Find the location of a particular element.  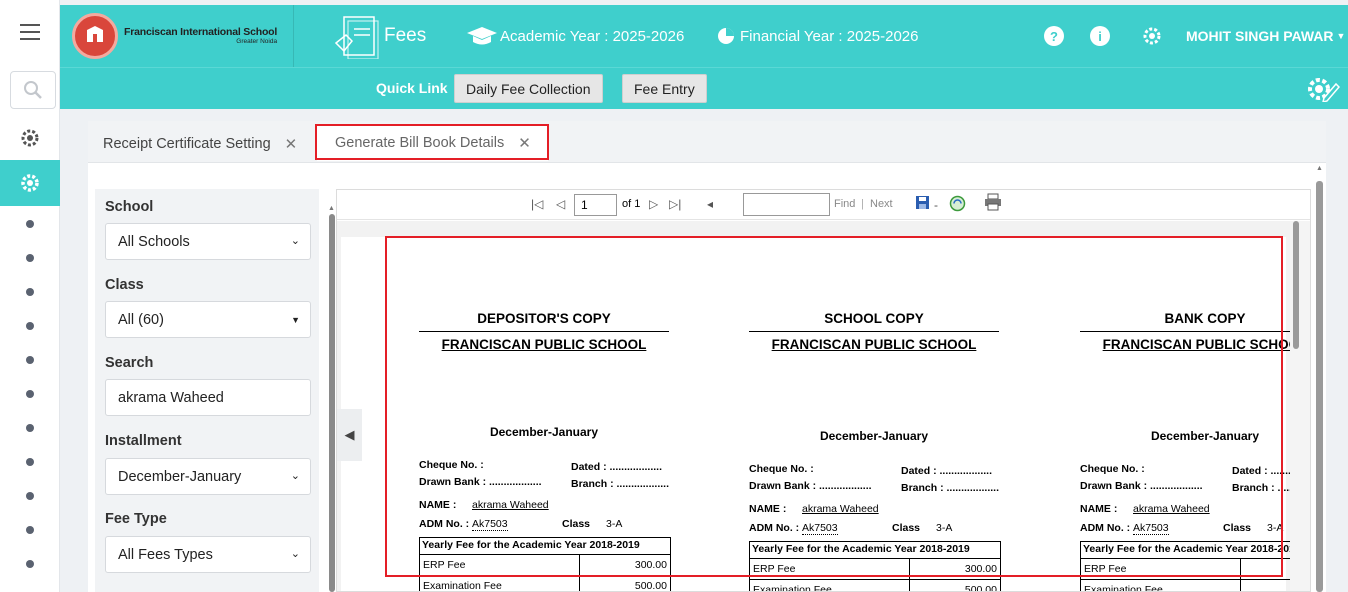

tab-receipt-certificate-setting: Receipt Certificate Setting ✕ is located at coordinates (200, 144).